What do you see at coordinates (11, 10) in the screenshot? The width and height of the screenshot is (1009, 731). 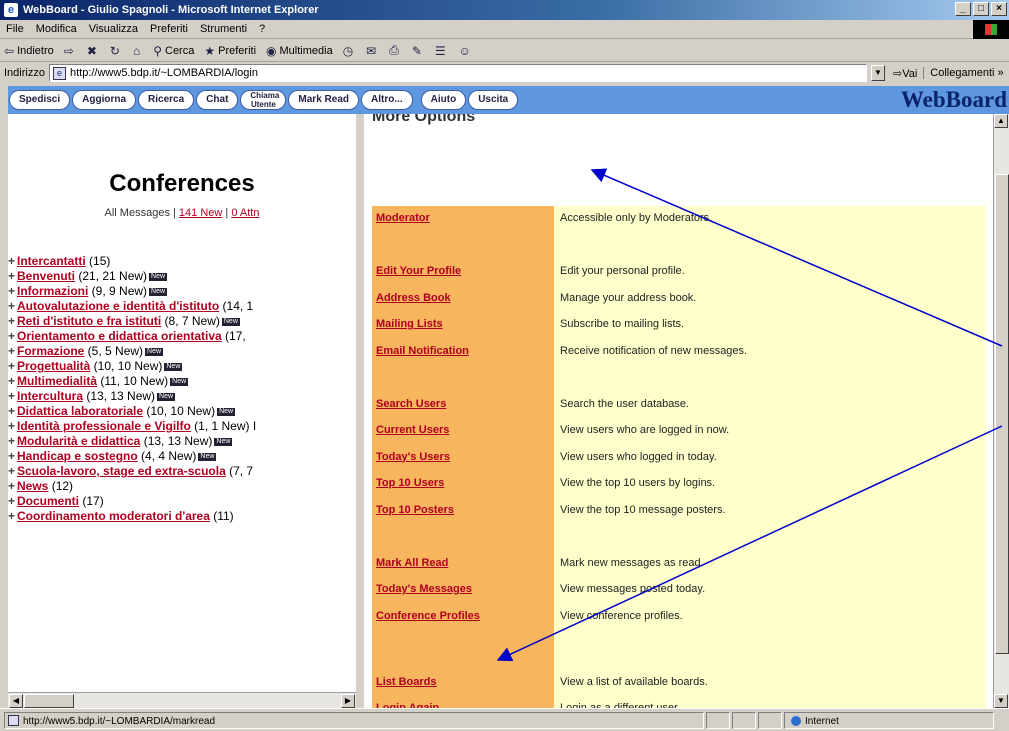 I see `ie-logo-icon: e` at bounding box center [11, 10].